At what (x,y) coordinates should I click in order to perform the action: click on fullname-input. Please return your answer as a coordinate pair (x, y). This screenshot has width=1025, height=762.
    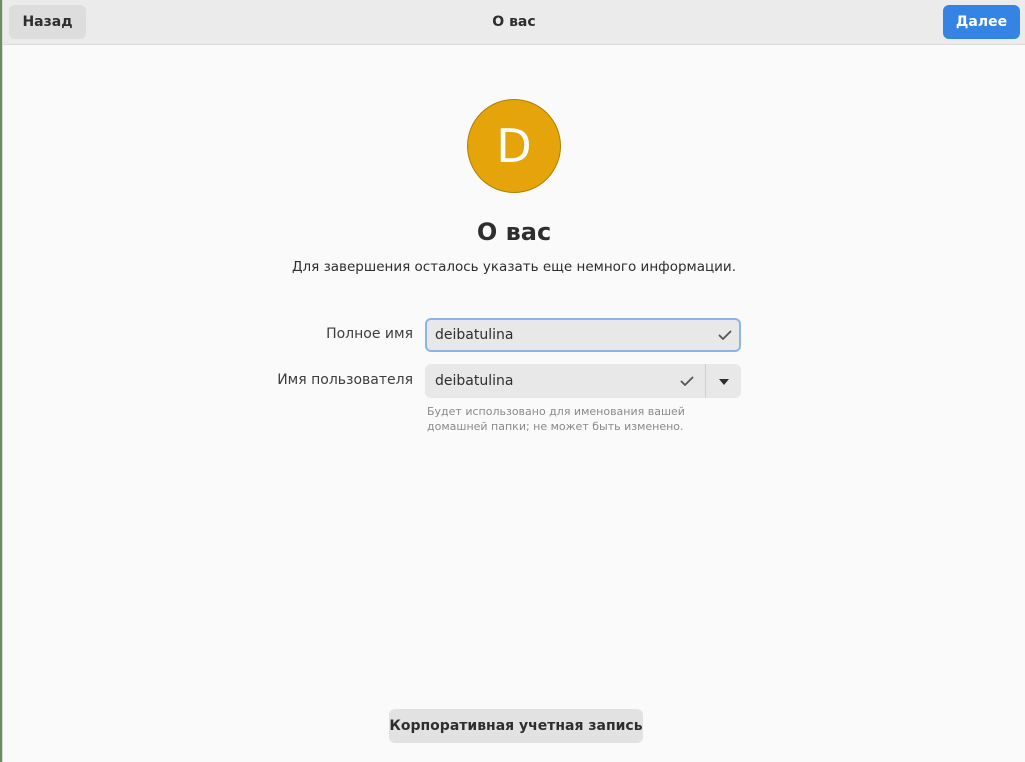
    Looking at the image, I should click on (562, 335).